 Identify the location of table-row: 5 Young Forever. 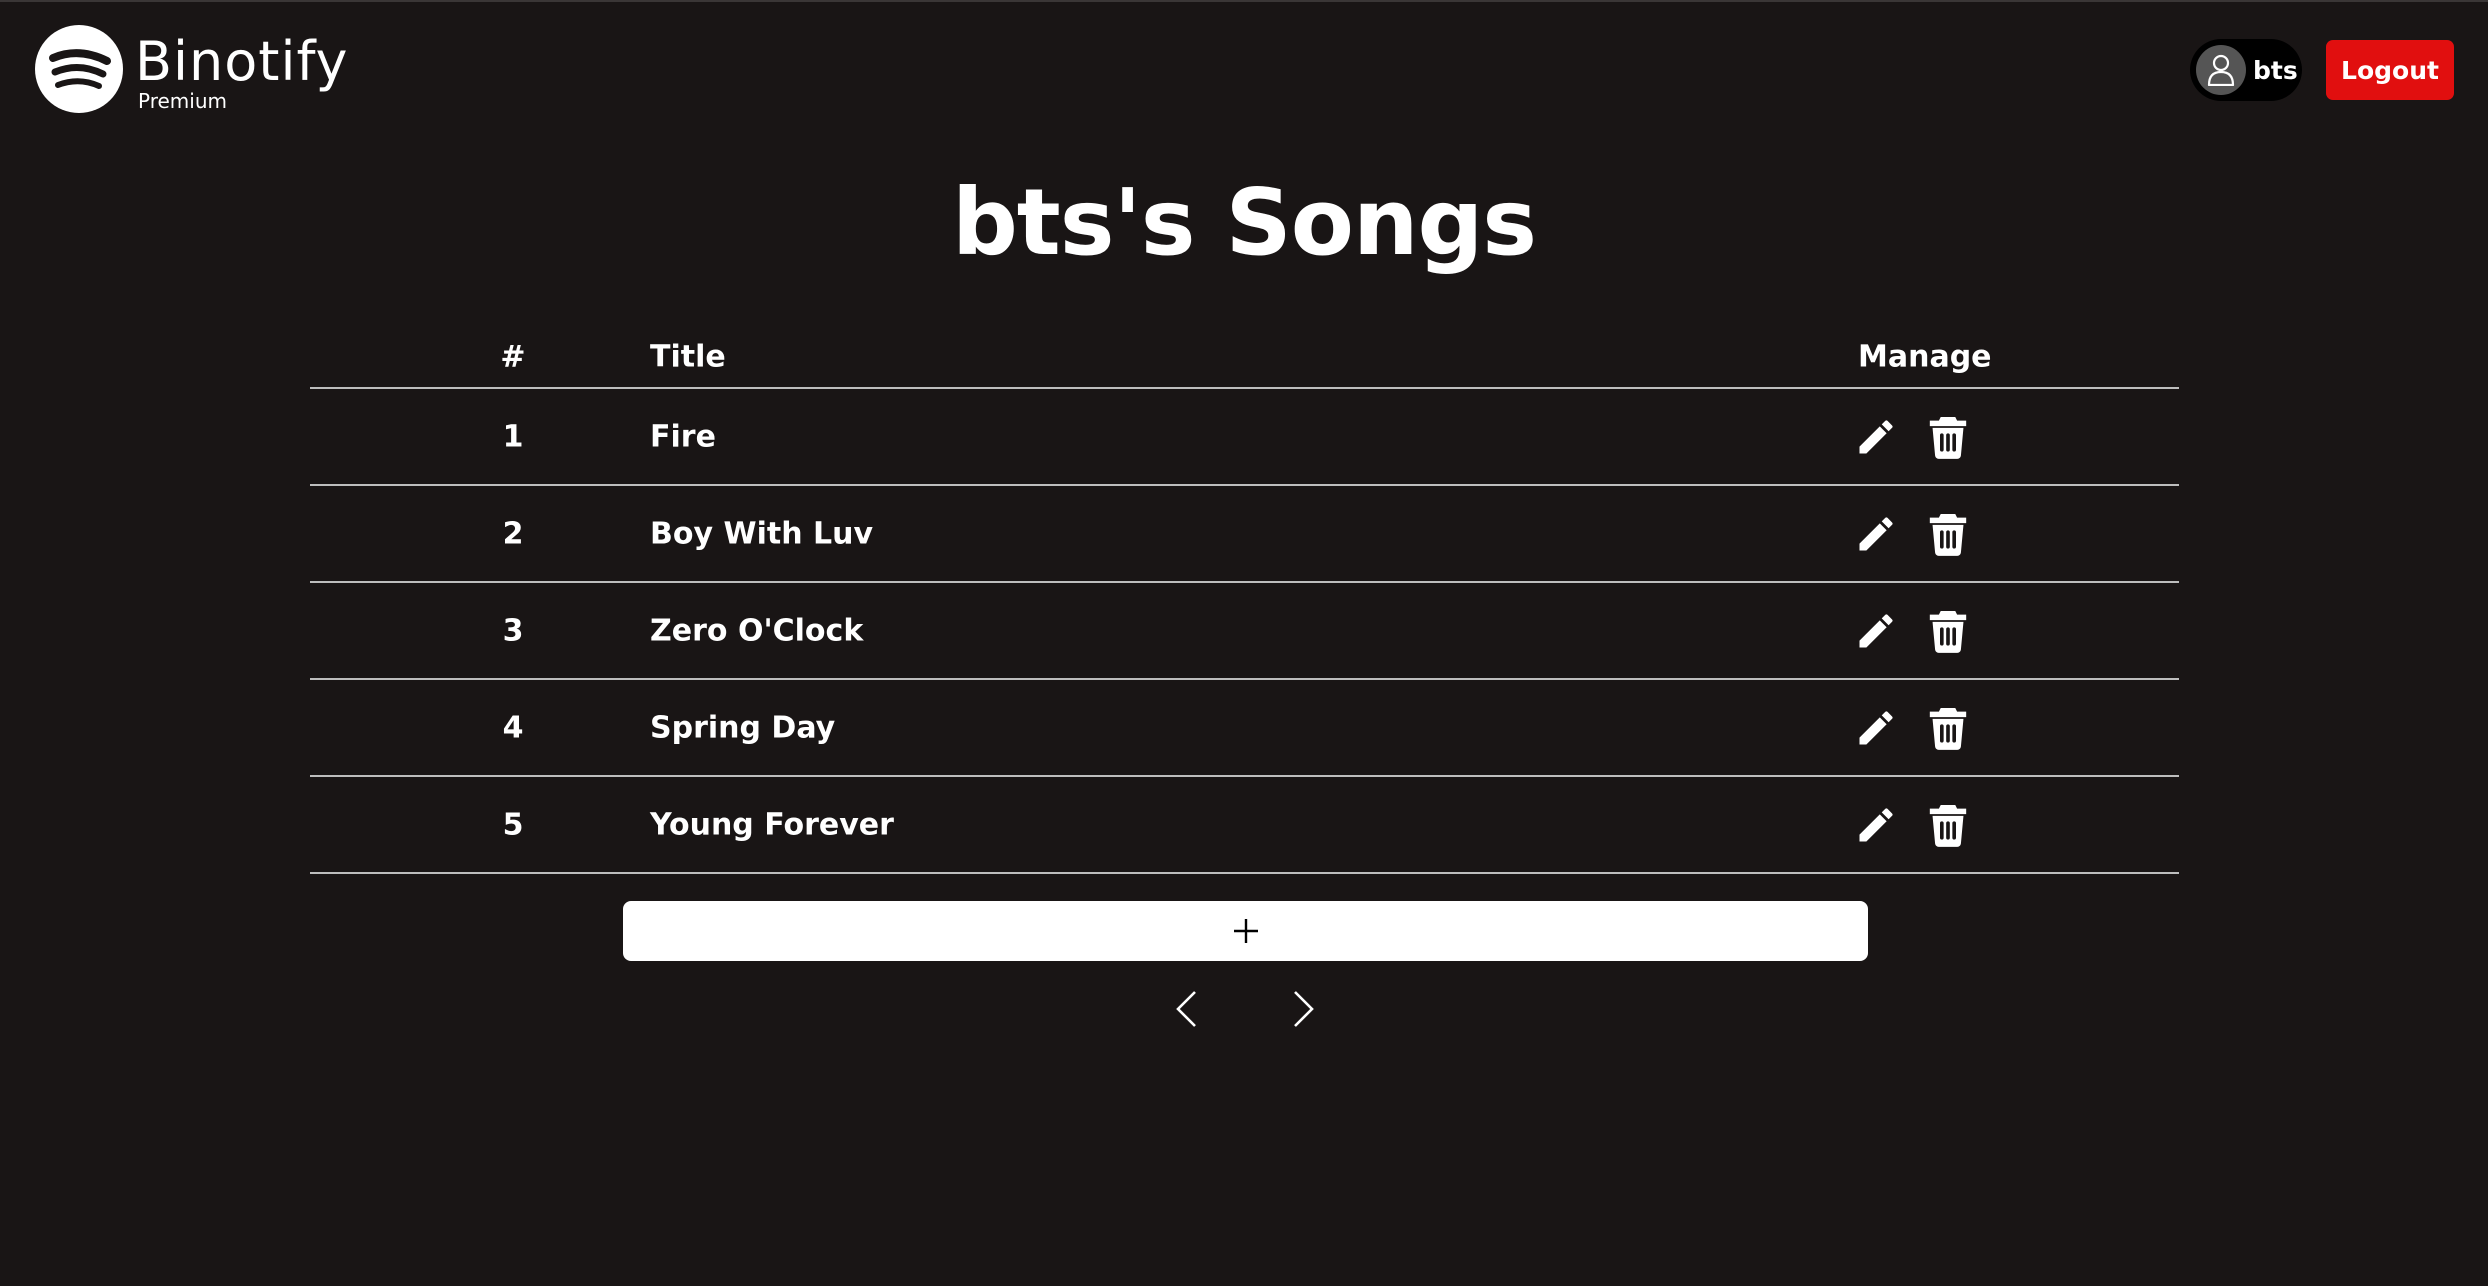
(1244, 825).